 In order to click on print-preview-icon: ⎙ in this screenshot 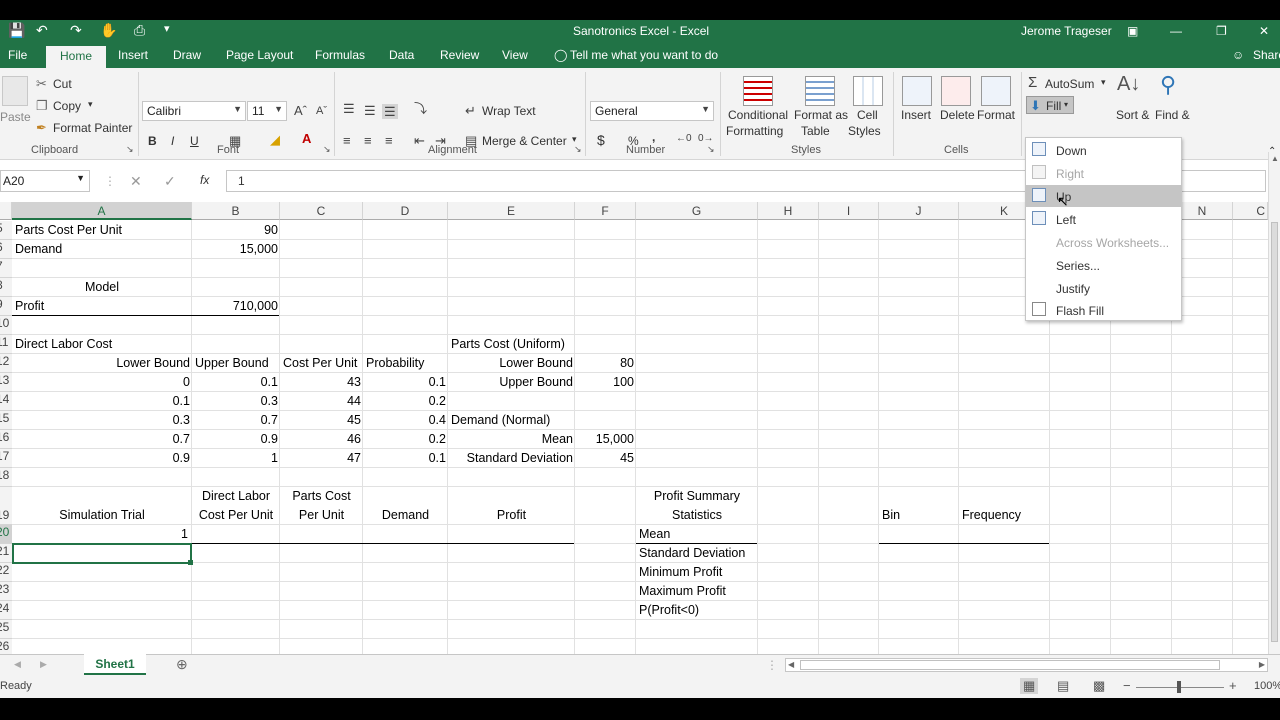, I will do `click(139, 30)`.